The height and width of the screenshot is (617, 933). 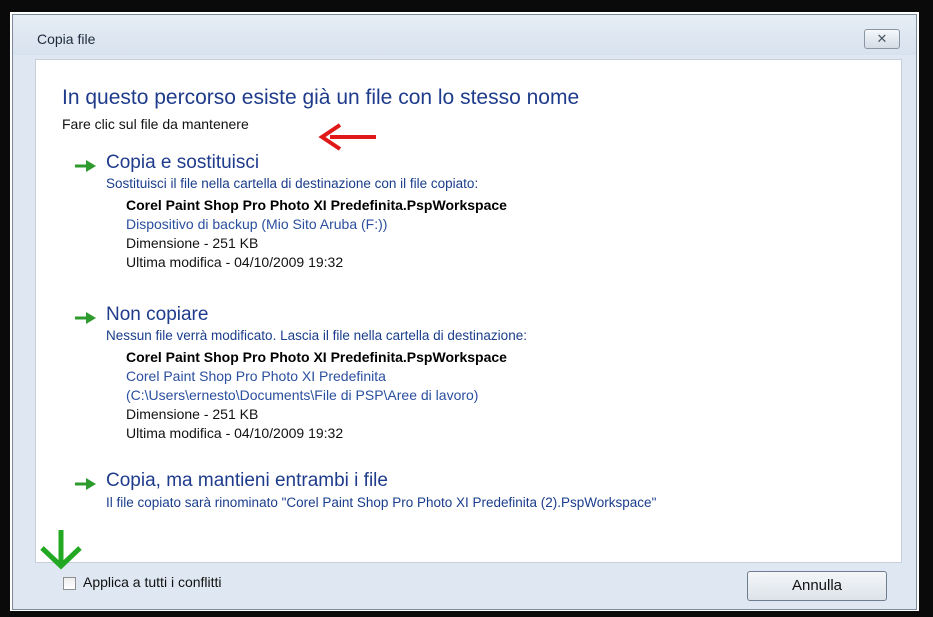 What do you see at coordinates (183, 162) in the screenshot?
I see `option-title: Copia e sostituisci` at bounding box center [183, 162].